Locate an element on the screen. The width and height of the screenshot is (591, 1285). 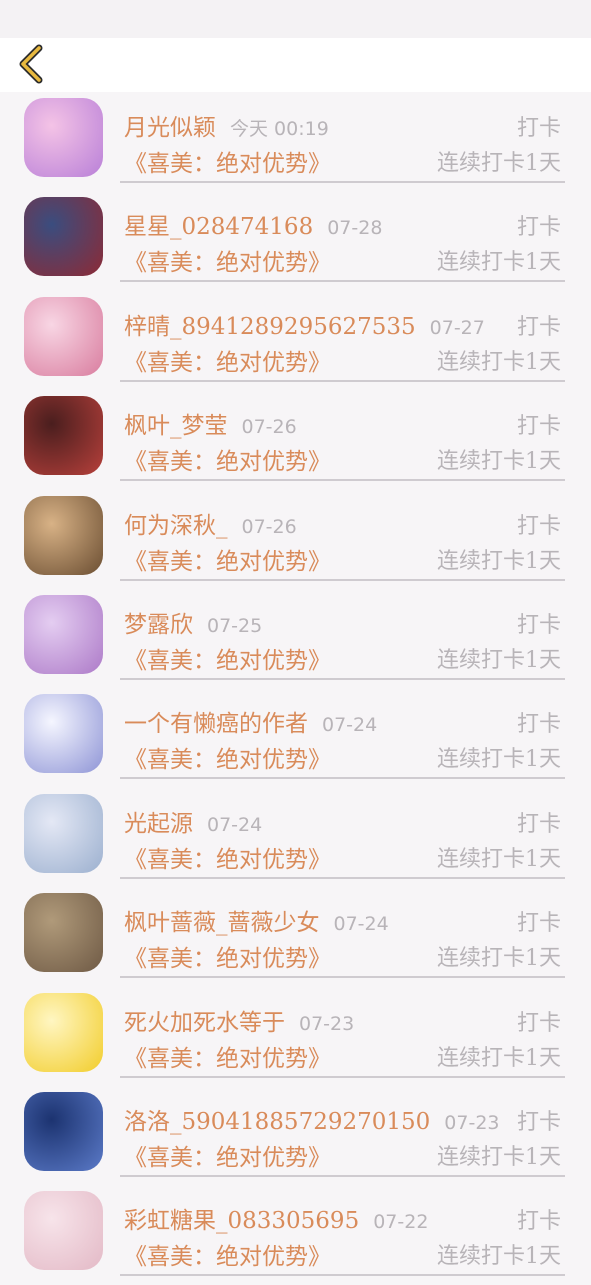
list-item: 月光似颖 今天 00:19 打卡 《喜美：绝对优势》 连续打卡1天 is located at coordinates (295, 141).